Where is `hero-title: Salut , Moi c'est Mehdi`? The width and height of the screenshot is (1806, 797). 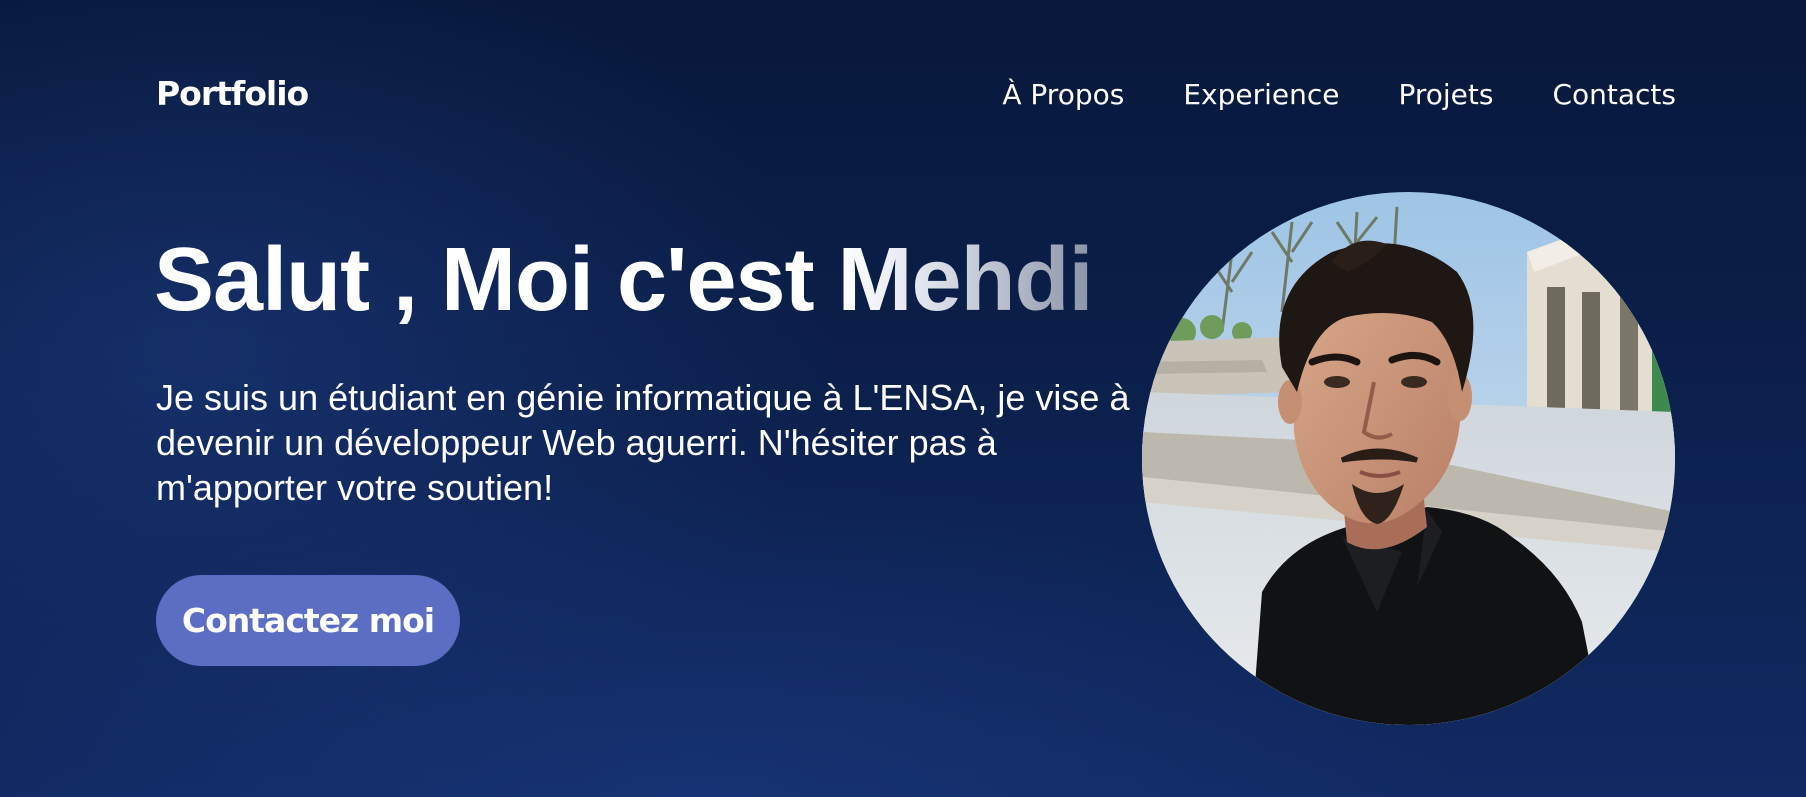 hero-title: Salut , Moi c'est Mehdi is located at coordinates (624, 280).